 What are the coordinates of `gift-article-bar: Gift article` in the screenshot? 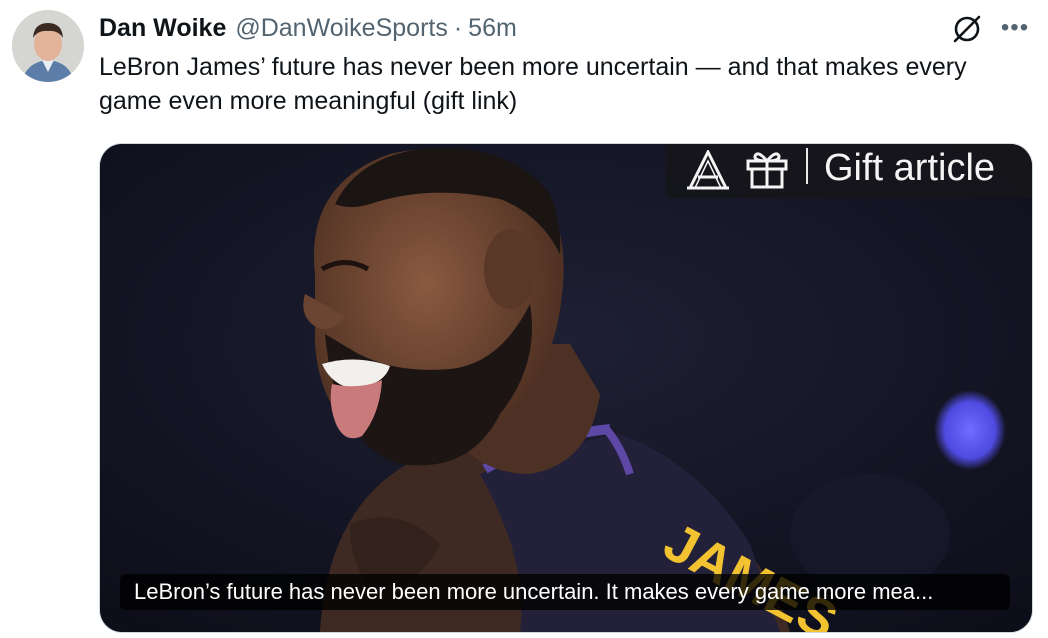 It's located at (849, 171).